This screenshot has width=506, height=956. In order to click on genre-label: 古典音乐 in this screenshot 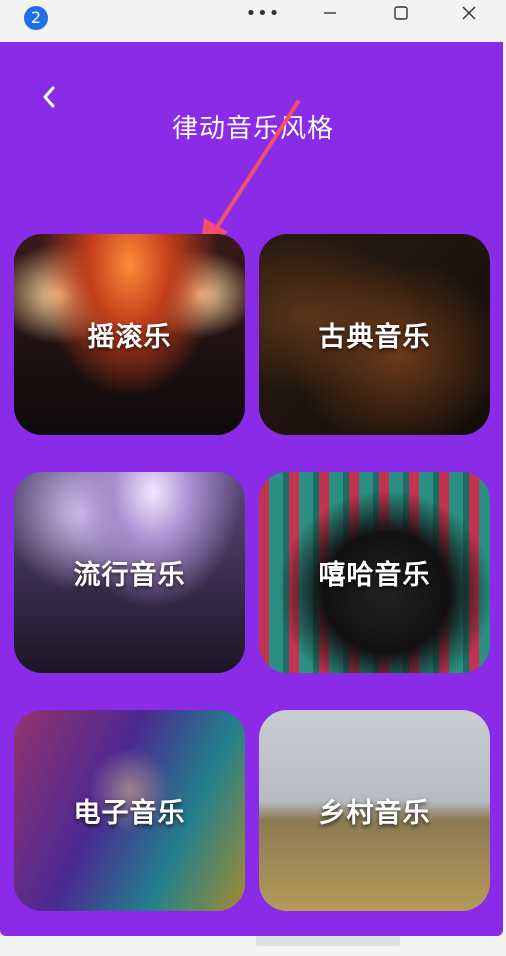, I will do `click(374, 337)`.